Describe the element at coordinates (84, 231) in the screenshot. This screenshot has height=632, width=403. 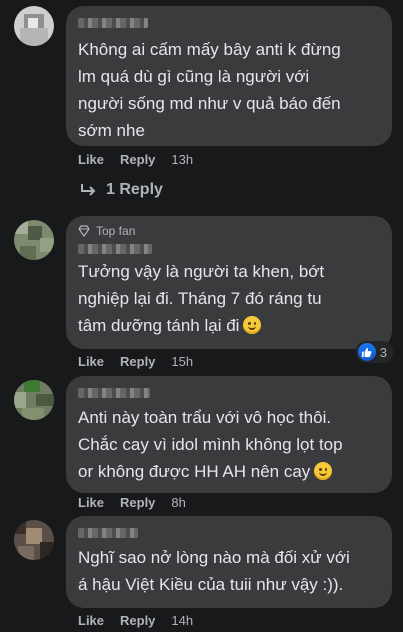
I see `diamond-icon` at that location.